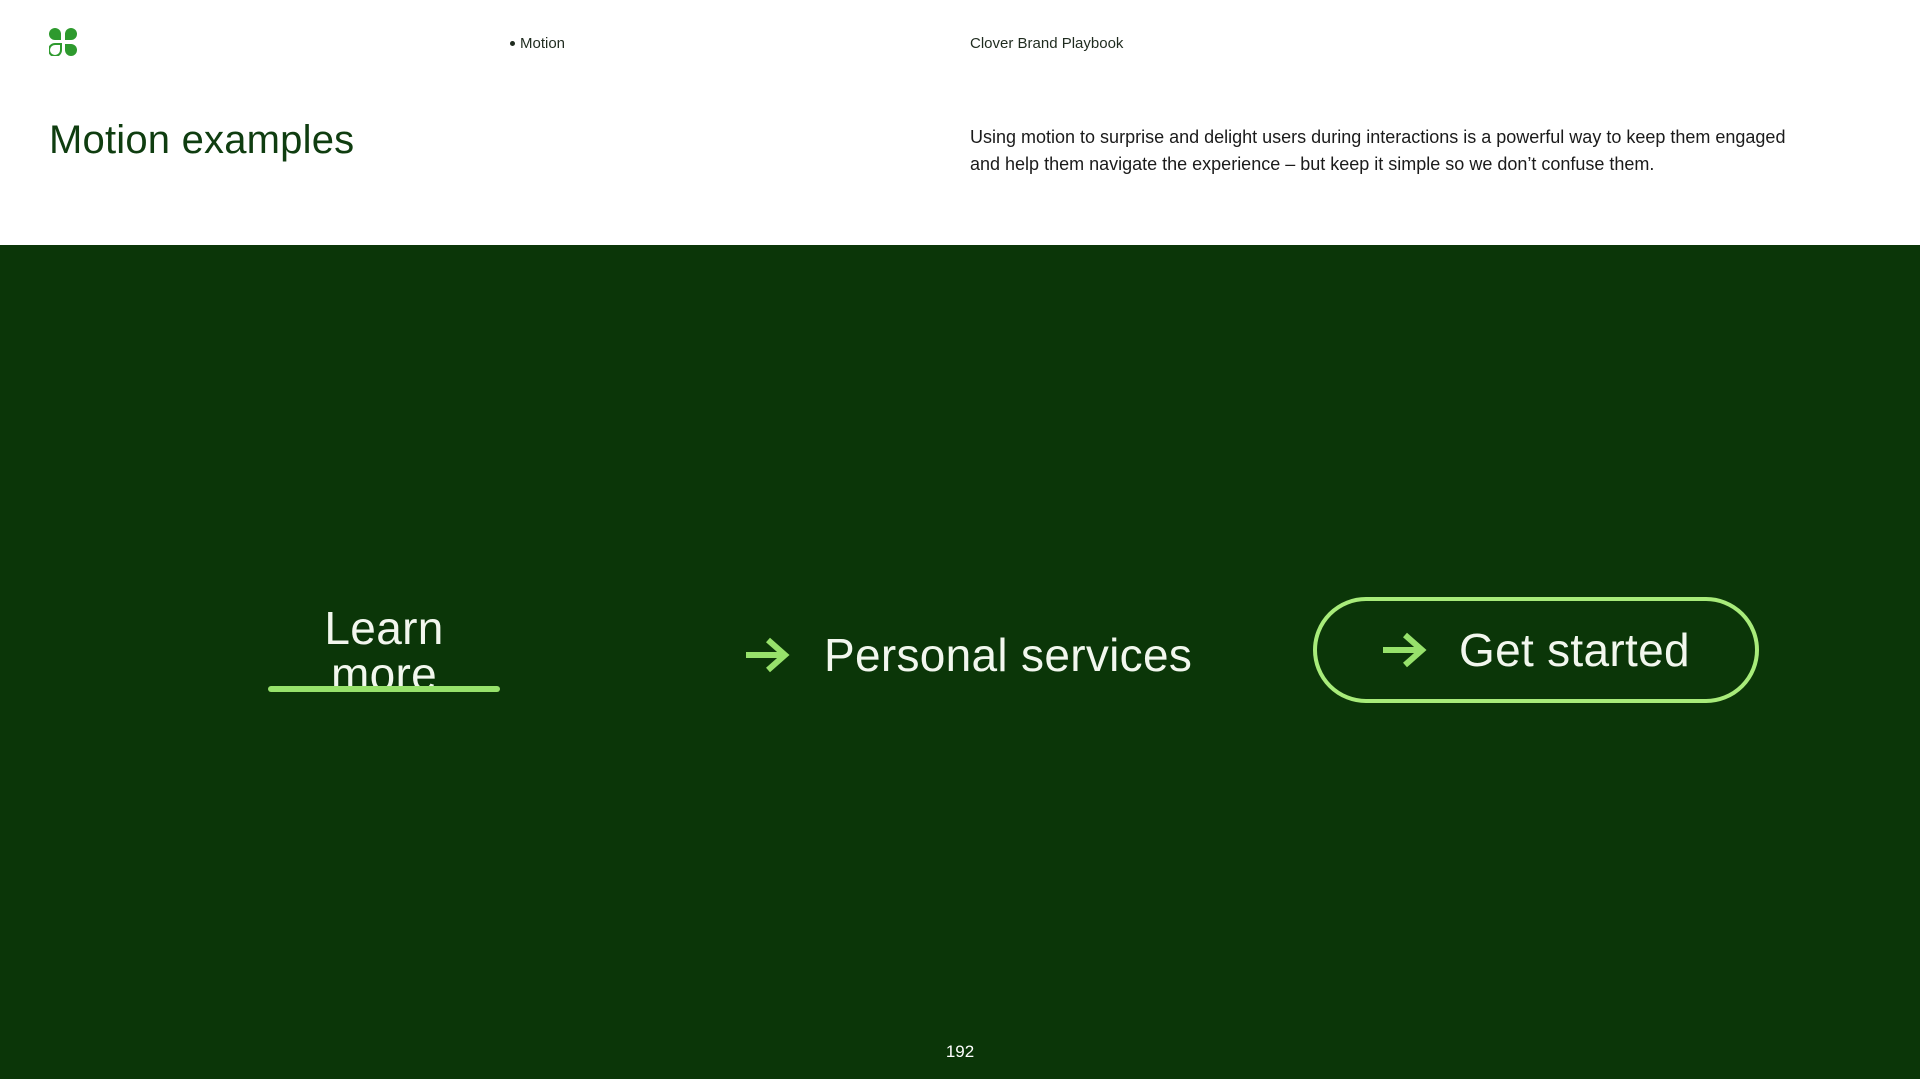  I want to click on page-title: Motion examples, so click(202, 140).